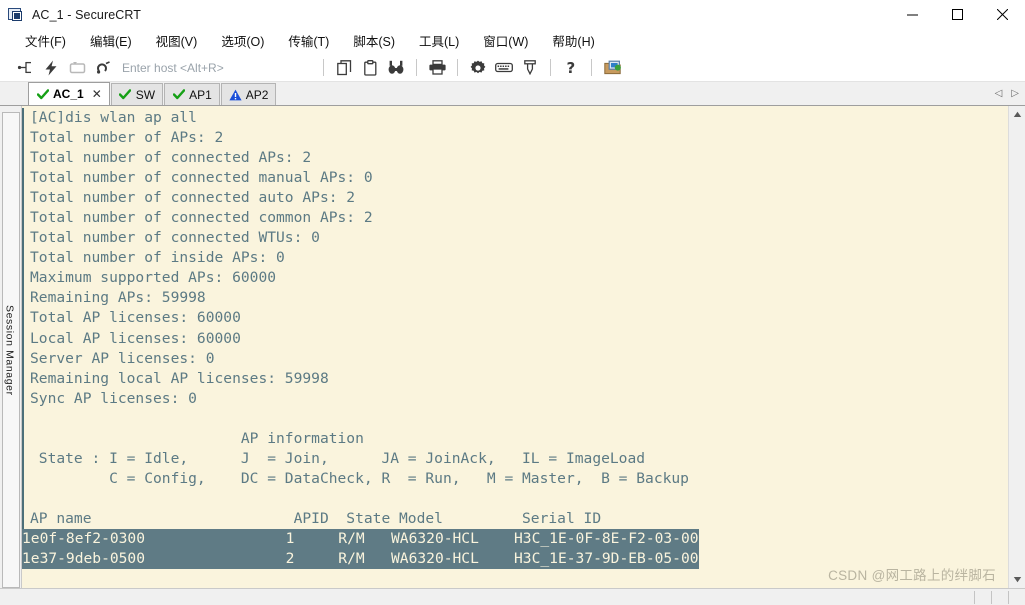  I want to click on terminal-line: Total number of connected WTUs: 0, so click(515, 238).